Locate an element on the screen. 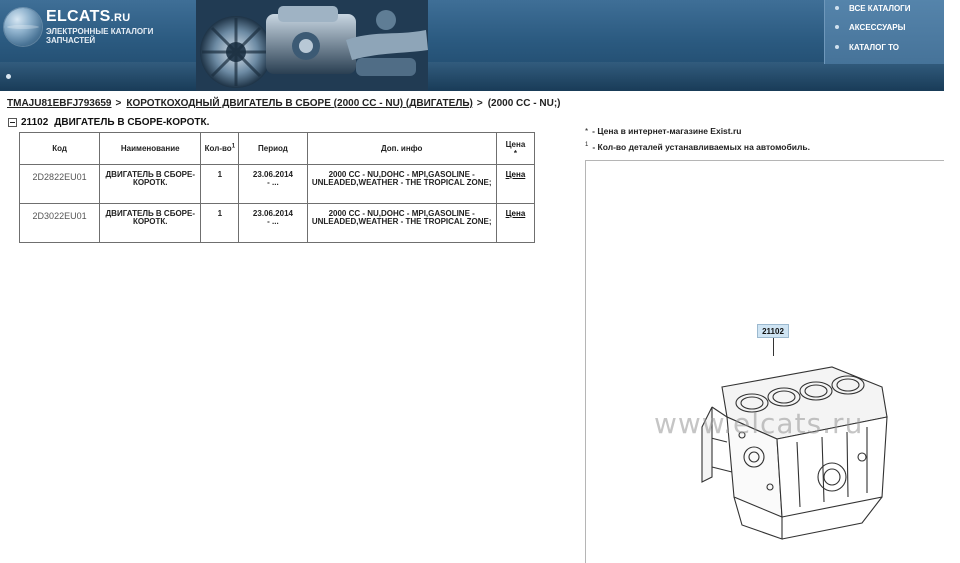 The height and width of the screenshot is (563, 960). header-qty: Кол-во1 is located at coordinates (220, 148).